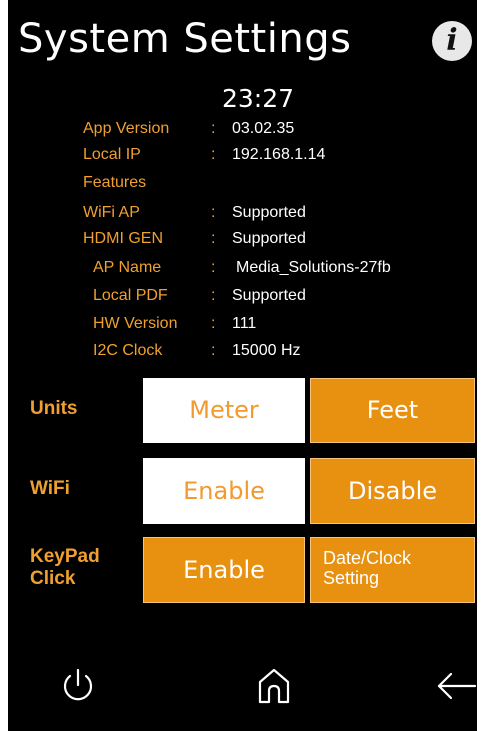 Image resolution: width=485 pixels, height=731 pixels. I want to click on date-clock-line1: Date/Clock, so click(367, 558).